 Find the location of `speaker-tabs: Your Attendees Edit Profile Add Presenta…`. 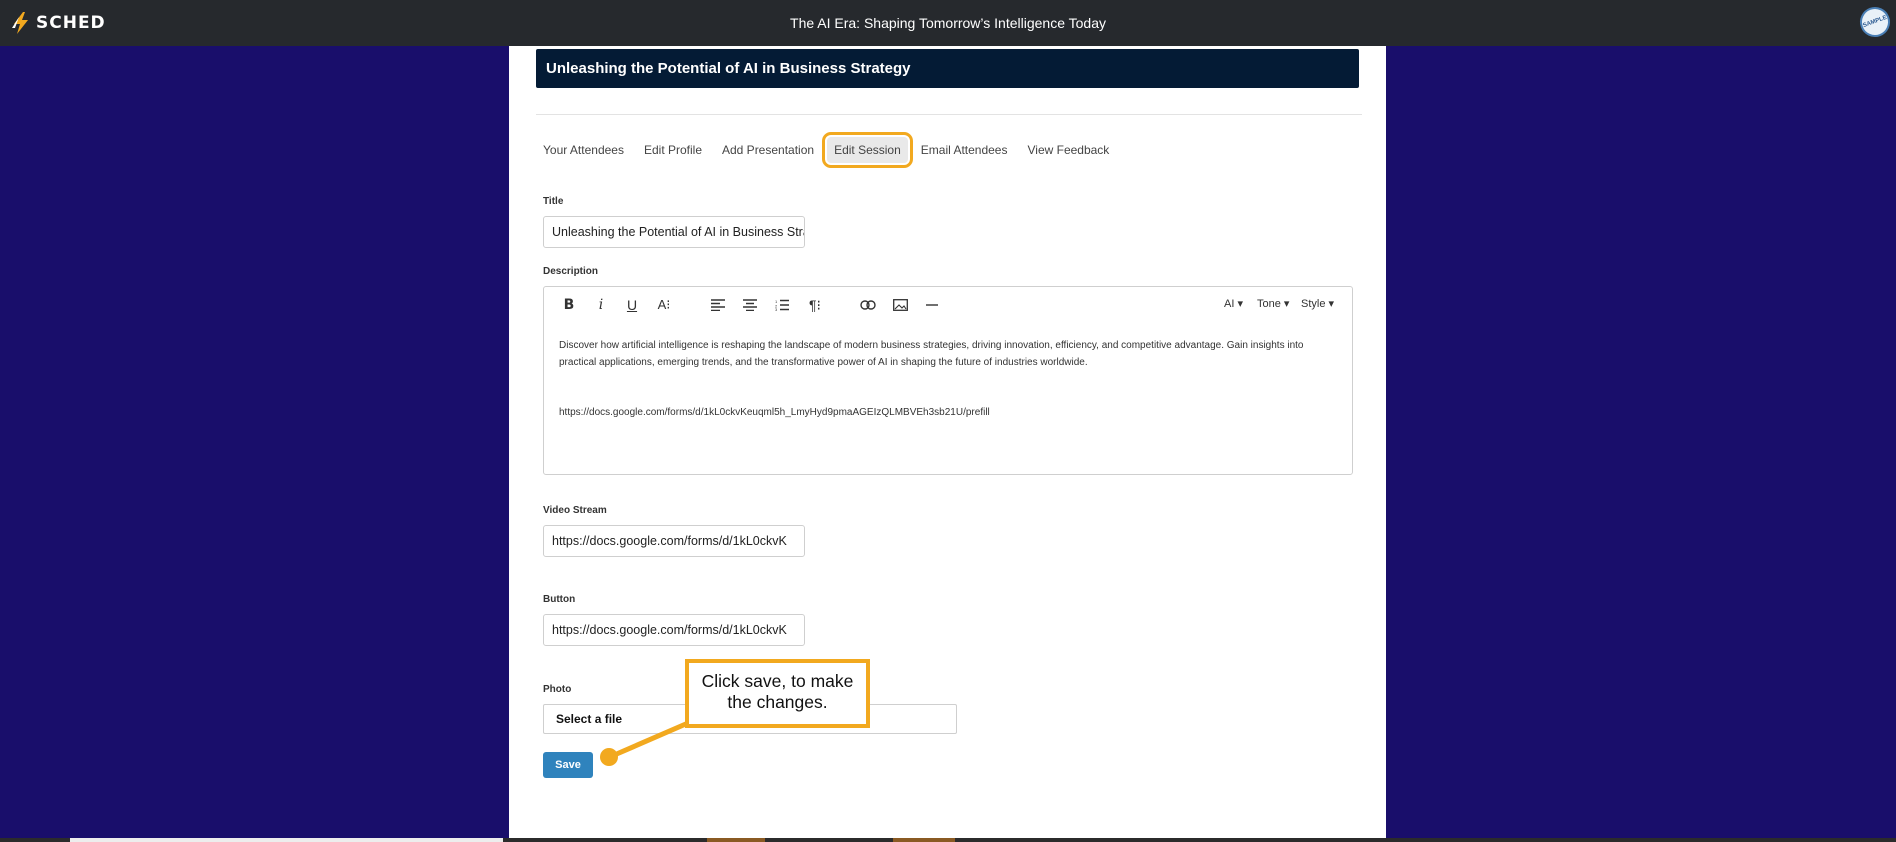

speaker-tabs: Your Attendees Edit Profile Add Presenta… is located at coordinates (829, 150).